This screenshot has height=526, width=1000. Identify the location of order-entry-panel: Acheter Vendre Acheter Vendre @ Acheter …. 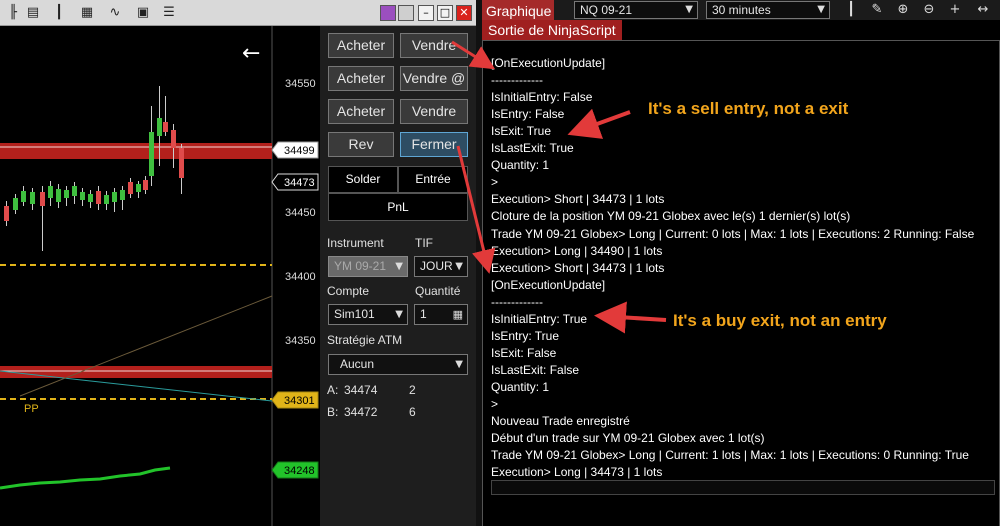
(398, 276).